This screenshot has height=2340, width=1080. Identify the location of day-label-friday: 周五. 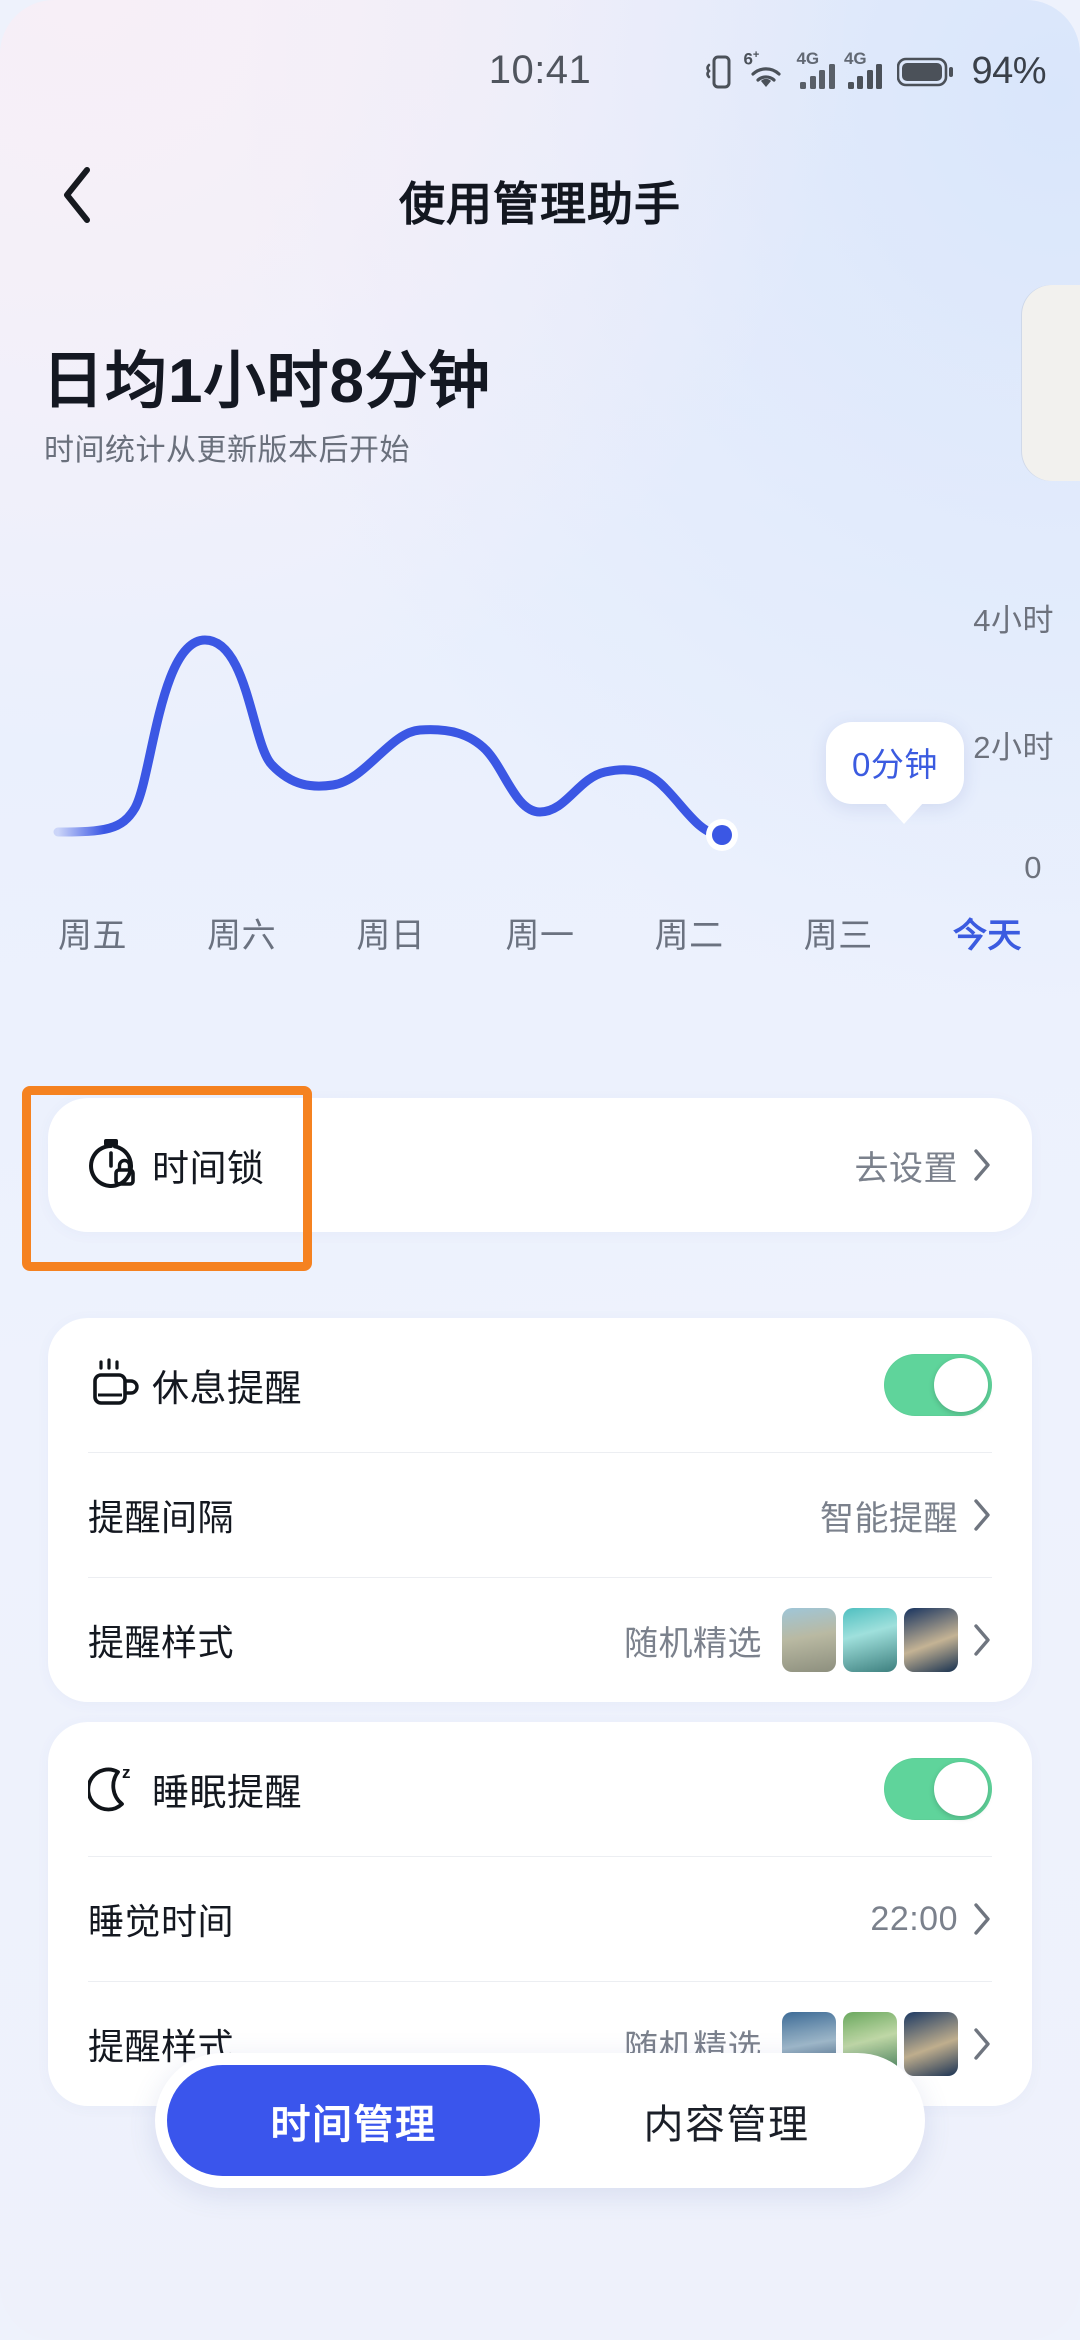
(92, 932).